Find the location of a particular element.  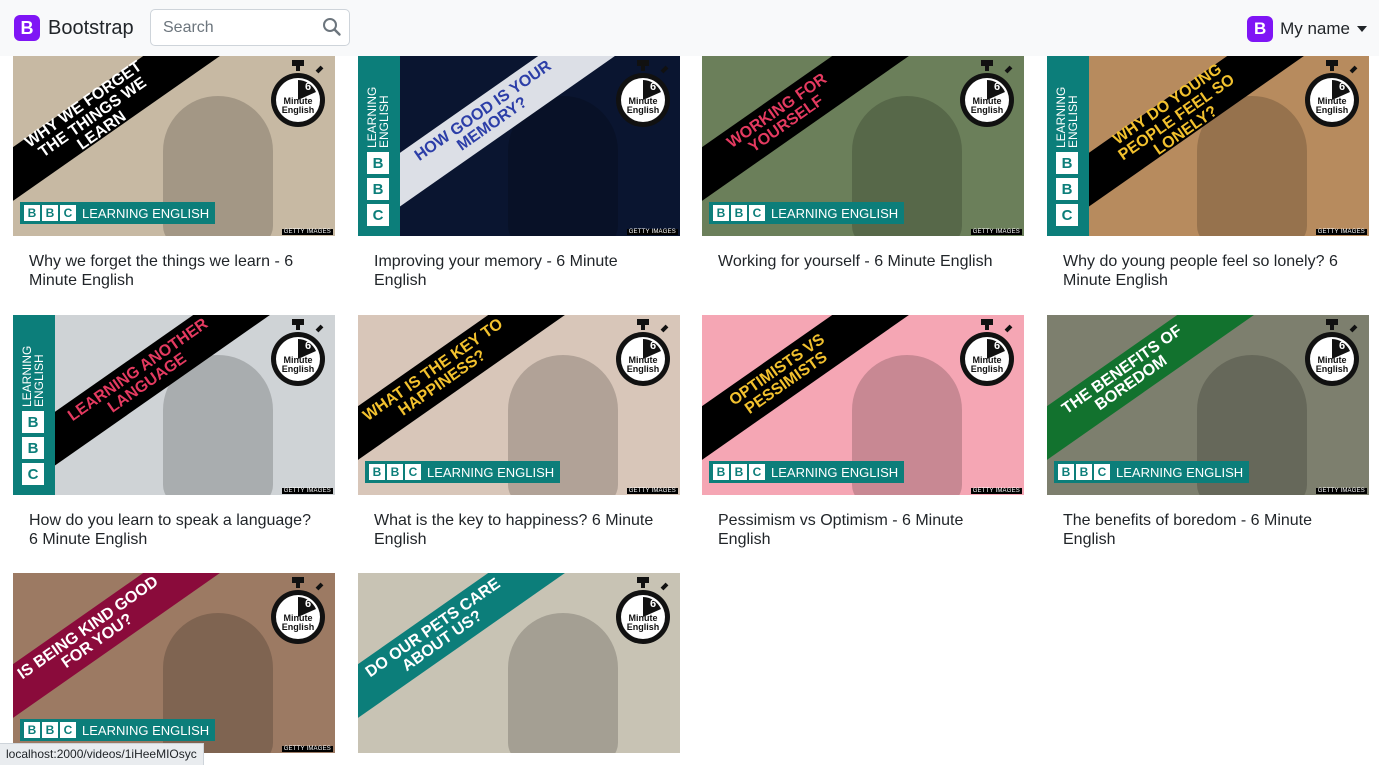

video-thumbnail: DO OUR PETS CARE ABOUT US? 6 Minute English is located at coordinates (519, 663).